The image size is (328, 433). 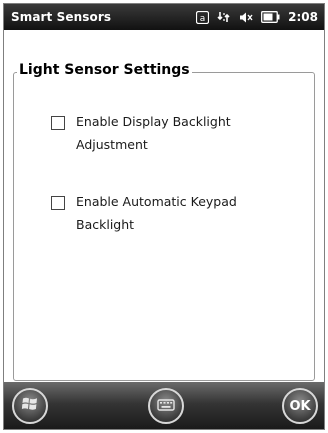 What do you see at coordinates (171, 133) in the screenshot?
I see `display-backlight-label: Enable Display Backlight Adjustment` at bounding box center [171, 133].